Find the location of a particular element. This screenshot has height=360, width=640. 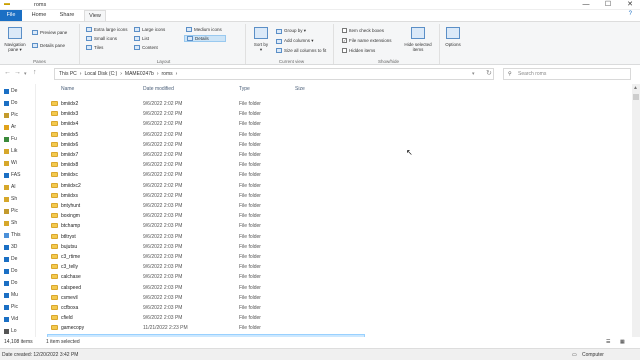

item-check-boxes-checkbox is located at coordinates (344, 30).